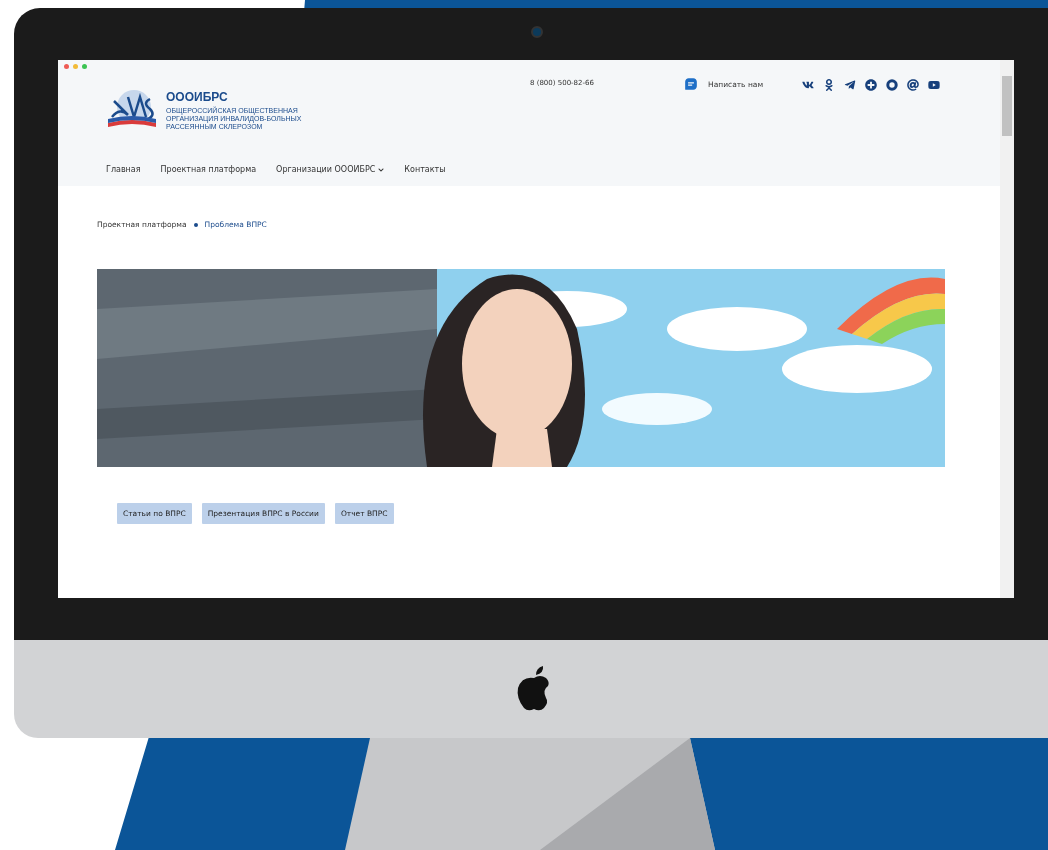 The image size is (1048, 850). I want to click on separator-icon, so click(195, 224).